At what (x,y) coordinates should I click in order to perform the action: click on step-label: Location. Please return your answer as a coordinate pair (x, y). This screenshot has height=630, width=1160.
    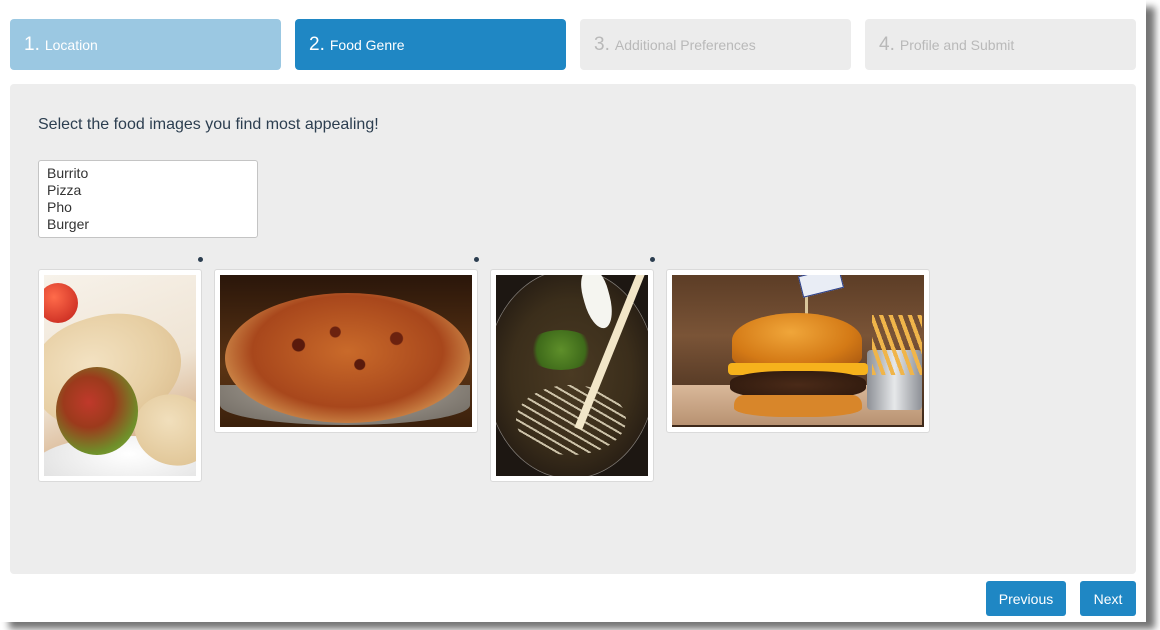
    Looking at the image, I should click on (71, 44).